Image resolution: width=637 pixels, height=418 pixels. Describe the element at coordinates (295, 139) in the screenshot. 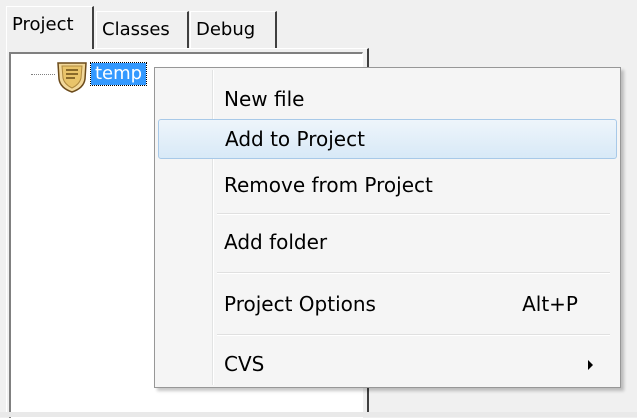

I see `menu-item-label: Add to Project` at that location.